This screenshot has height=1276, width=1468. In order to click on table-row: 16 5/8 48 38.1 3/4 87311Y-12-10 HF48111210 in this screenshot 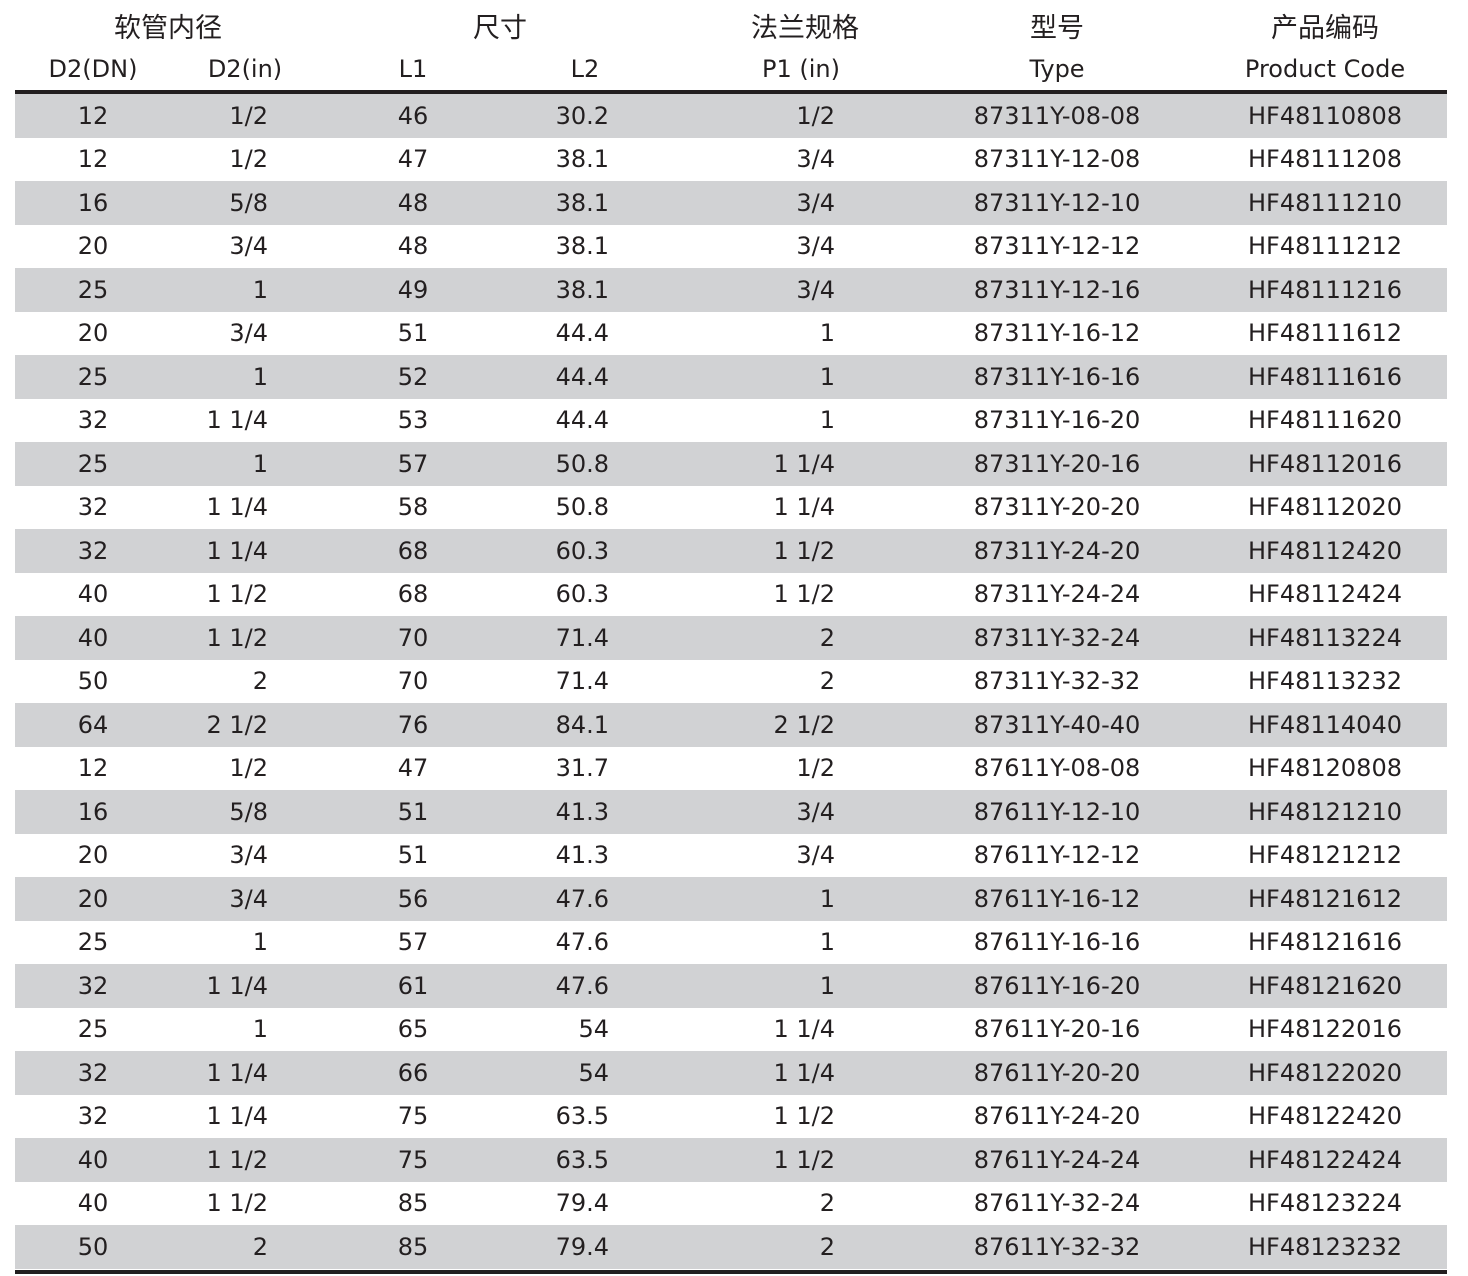, I will do `click(731, 203)`.